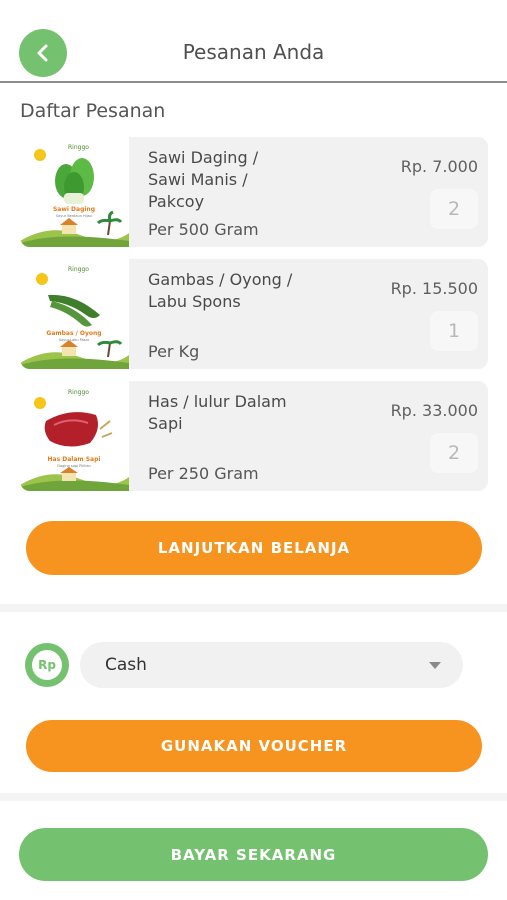 Image resolution: width=507 pixels, height=900 pixels. I want to click on continue-shopping-button: LANJUTKAN BELANJA, so click(254, 548).